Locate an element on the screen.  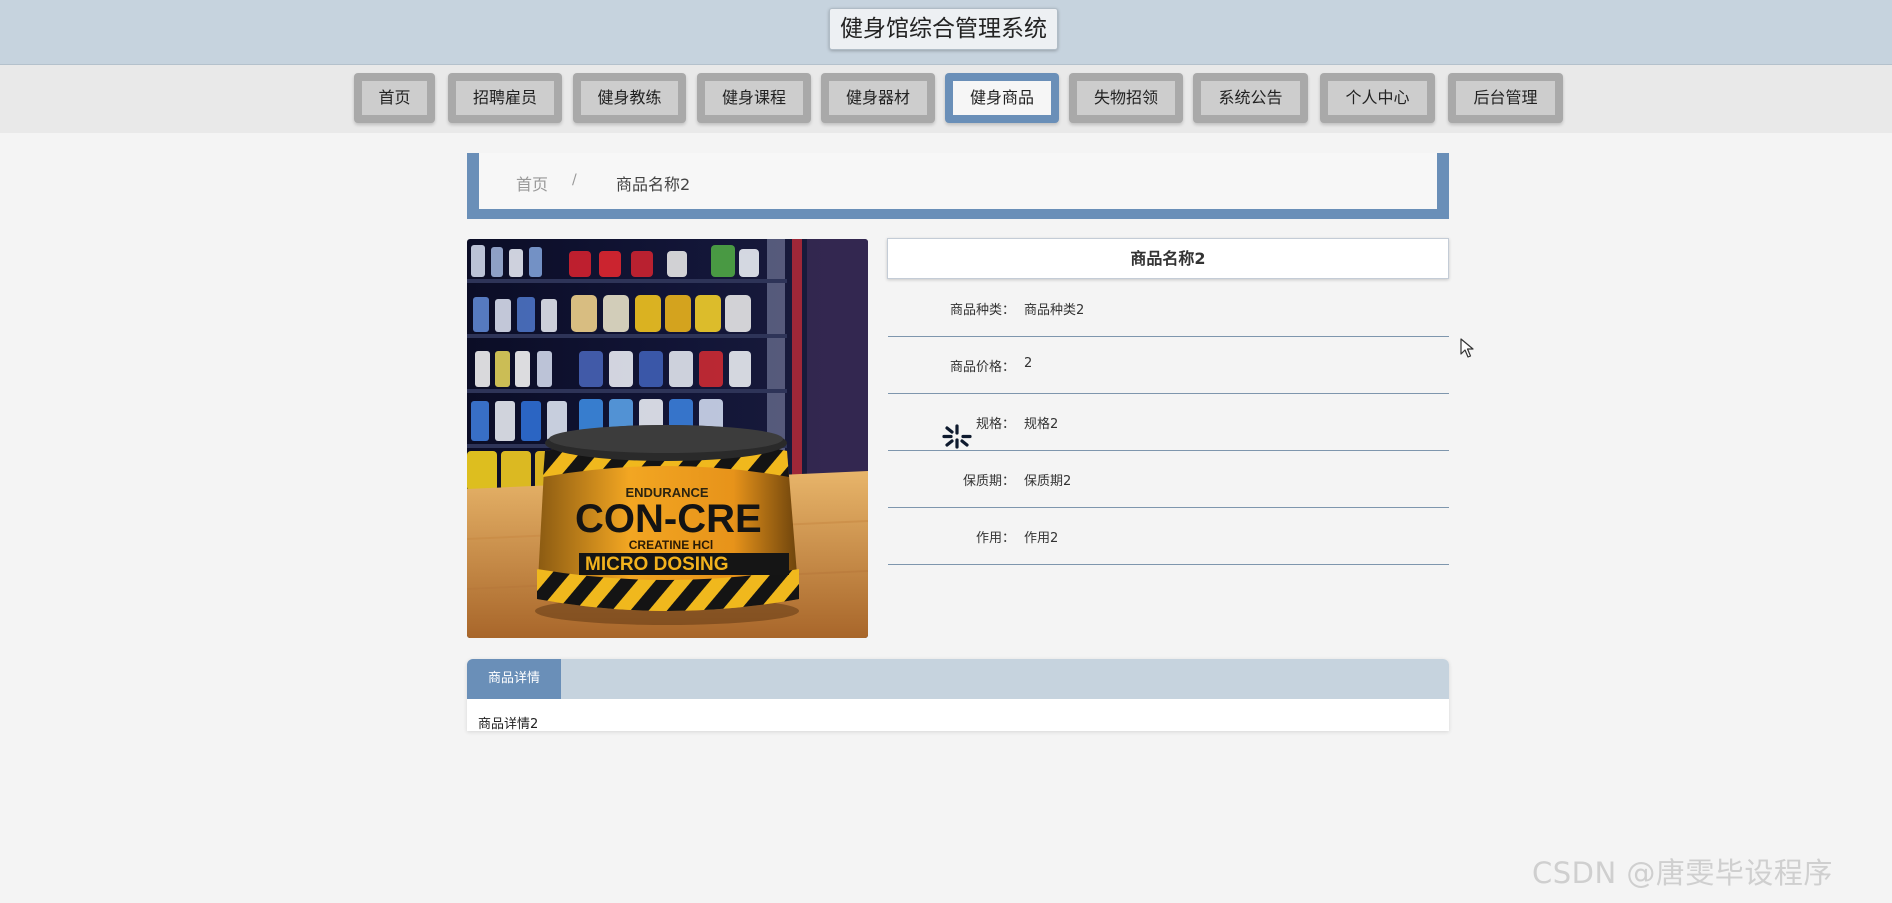
jar-subline-text: CREATINE HCl is located at coordinates (671, 545).